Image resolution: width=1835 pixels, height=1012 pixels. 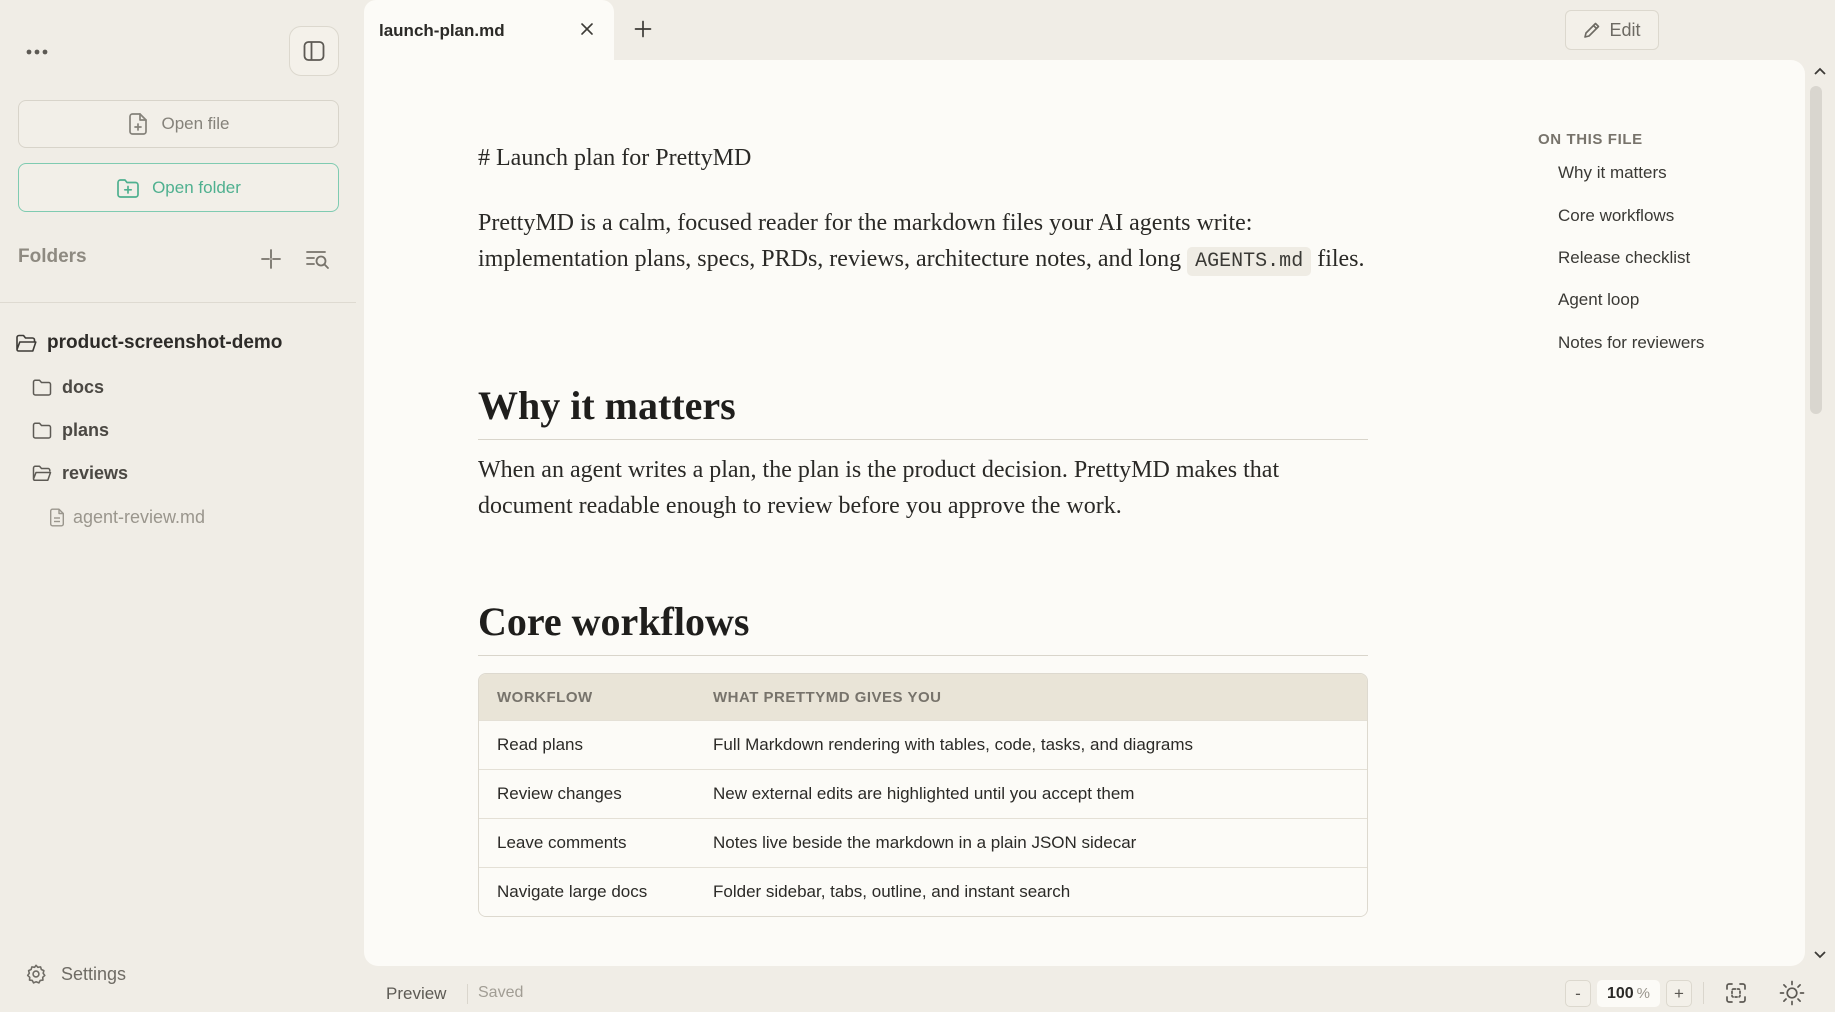 What do you see at coordinates (196, 187) in the screenshot?
I see `open-folder-label: Open folder` at bounding box center [196, 187].